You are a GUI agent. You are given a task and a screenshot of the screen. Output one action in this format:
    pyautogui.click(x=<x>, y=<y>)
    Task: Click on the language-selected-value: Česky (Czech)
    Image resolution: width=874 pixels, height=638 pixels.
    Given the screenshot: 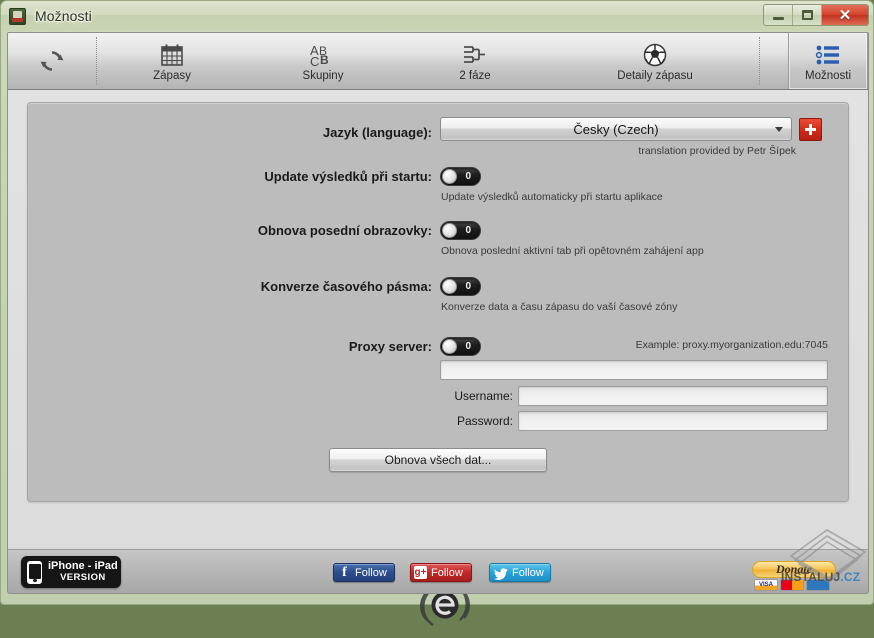 What is the action you would take?
    pyautogui.click(x=616, y=129)
    